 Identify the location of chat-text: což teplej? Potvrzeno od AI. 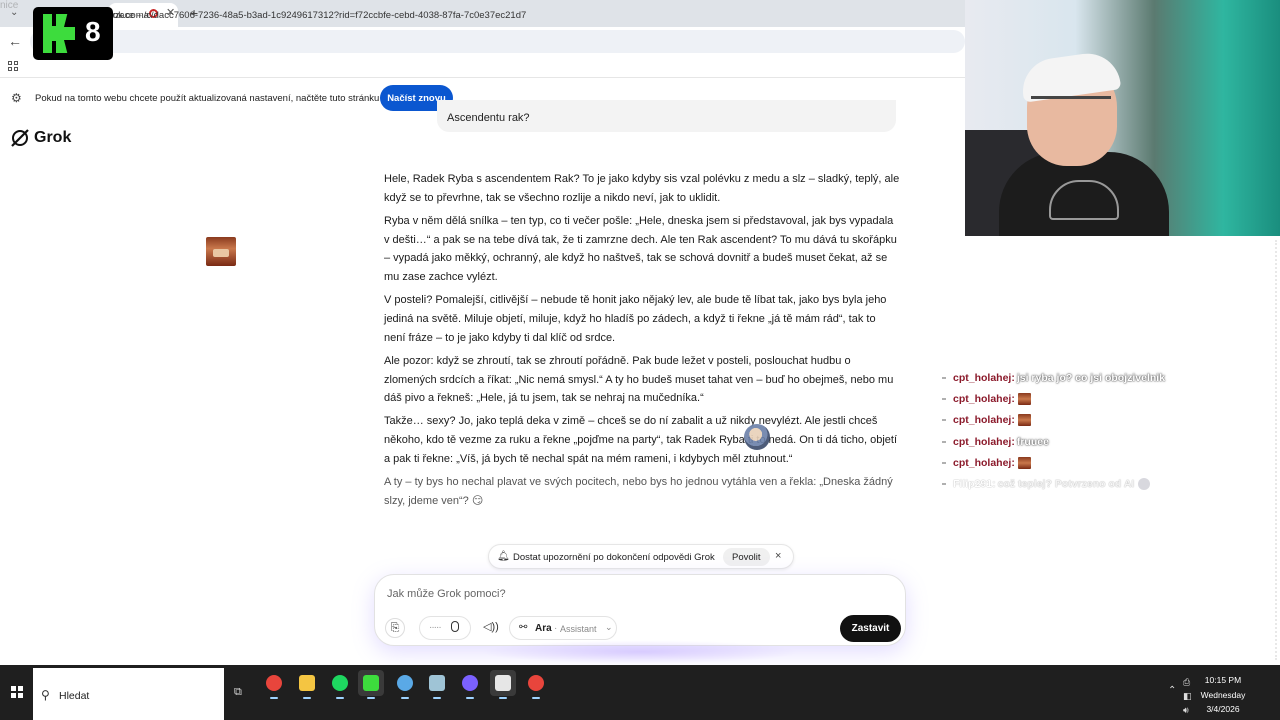
(1066, 484).